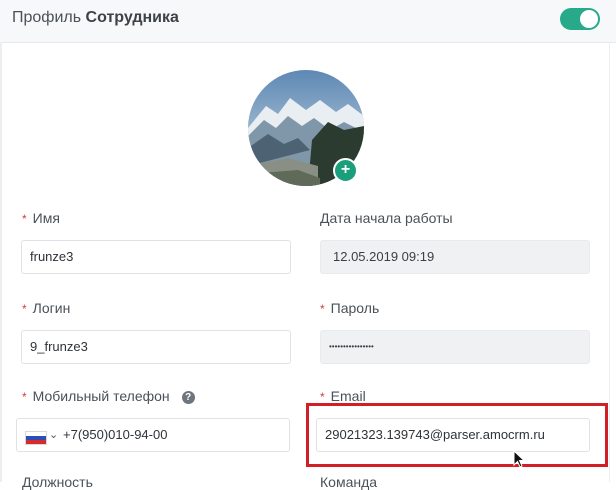  What do you see at coordinates (455, 347) in the screenshot?
I see `password-field: ••••••••••••••••` at bounding box center [455, 347].